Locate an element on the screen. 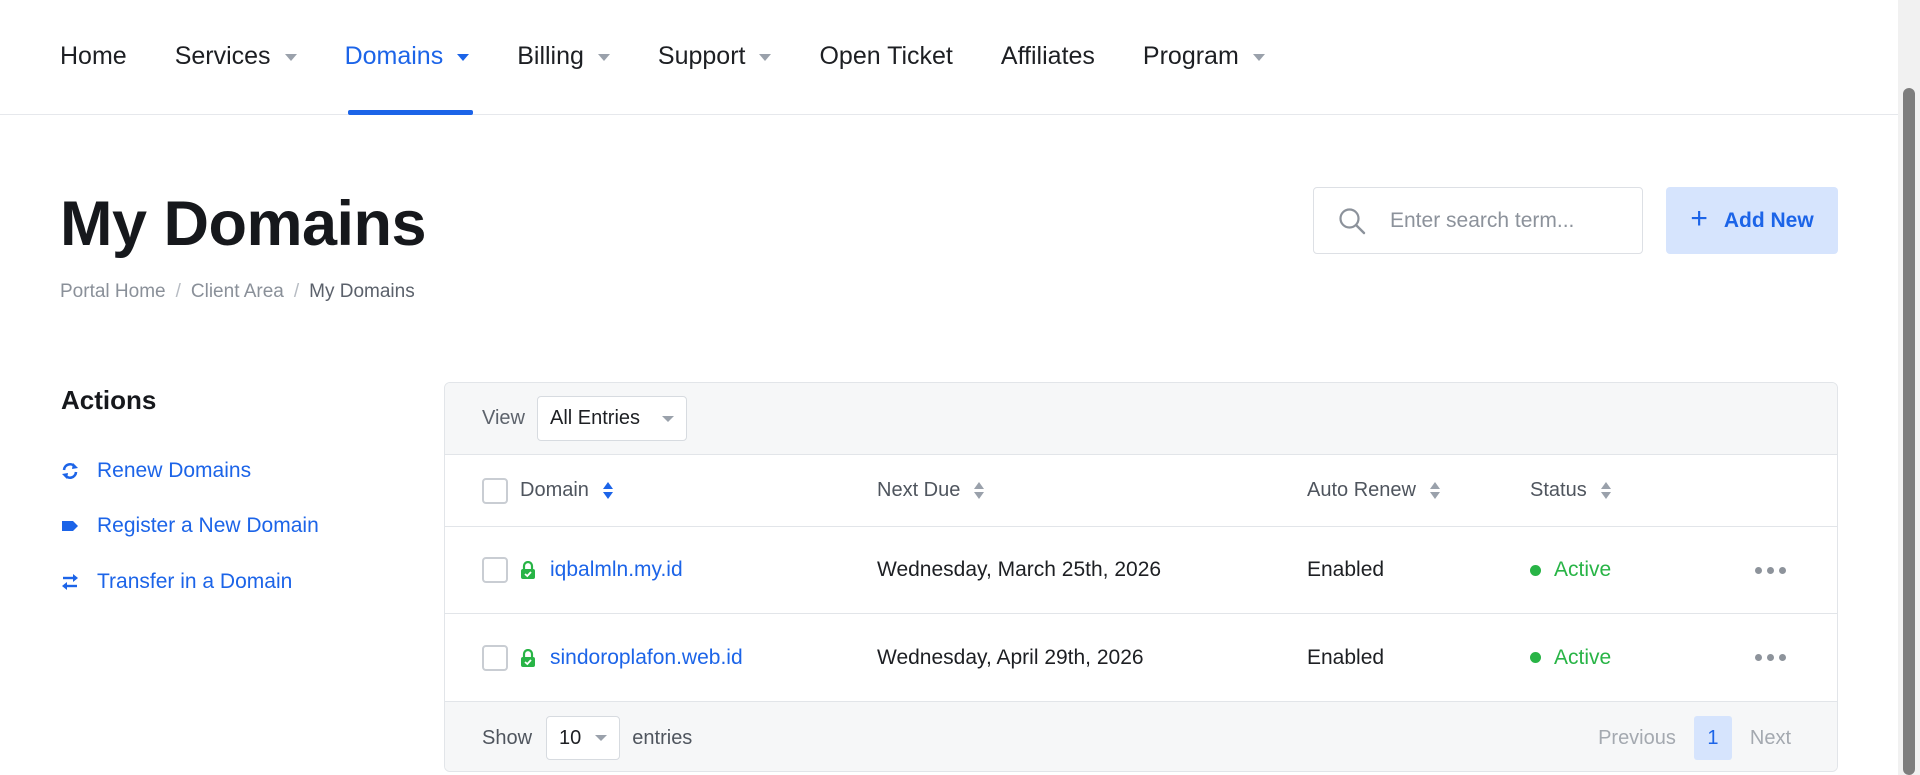  nav-support: Support is located at coordinates (715, 57).